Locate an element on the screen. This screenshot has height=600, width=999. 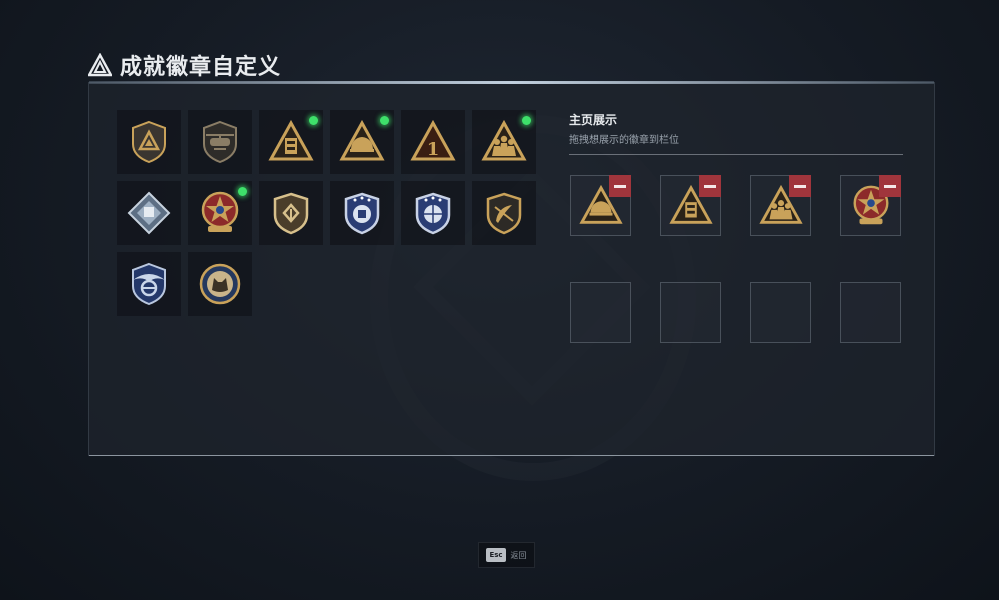
badge-collection-grid: 1 is located at coordinates (326, 213).